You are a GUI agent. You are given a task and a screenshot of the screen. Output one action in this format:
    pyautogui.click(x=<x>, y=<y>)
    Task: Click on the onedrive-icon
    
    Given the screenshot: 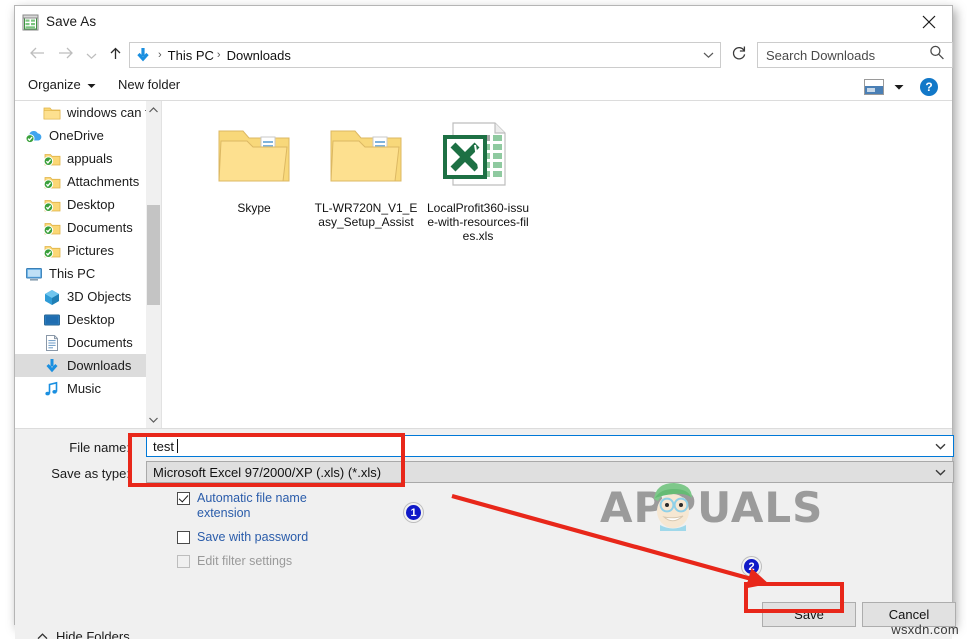 What is the action you would take?
    pyautogui.click(x=34, y=136)
    